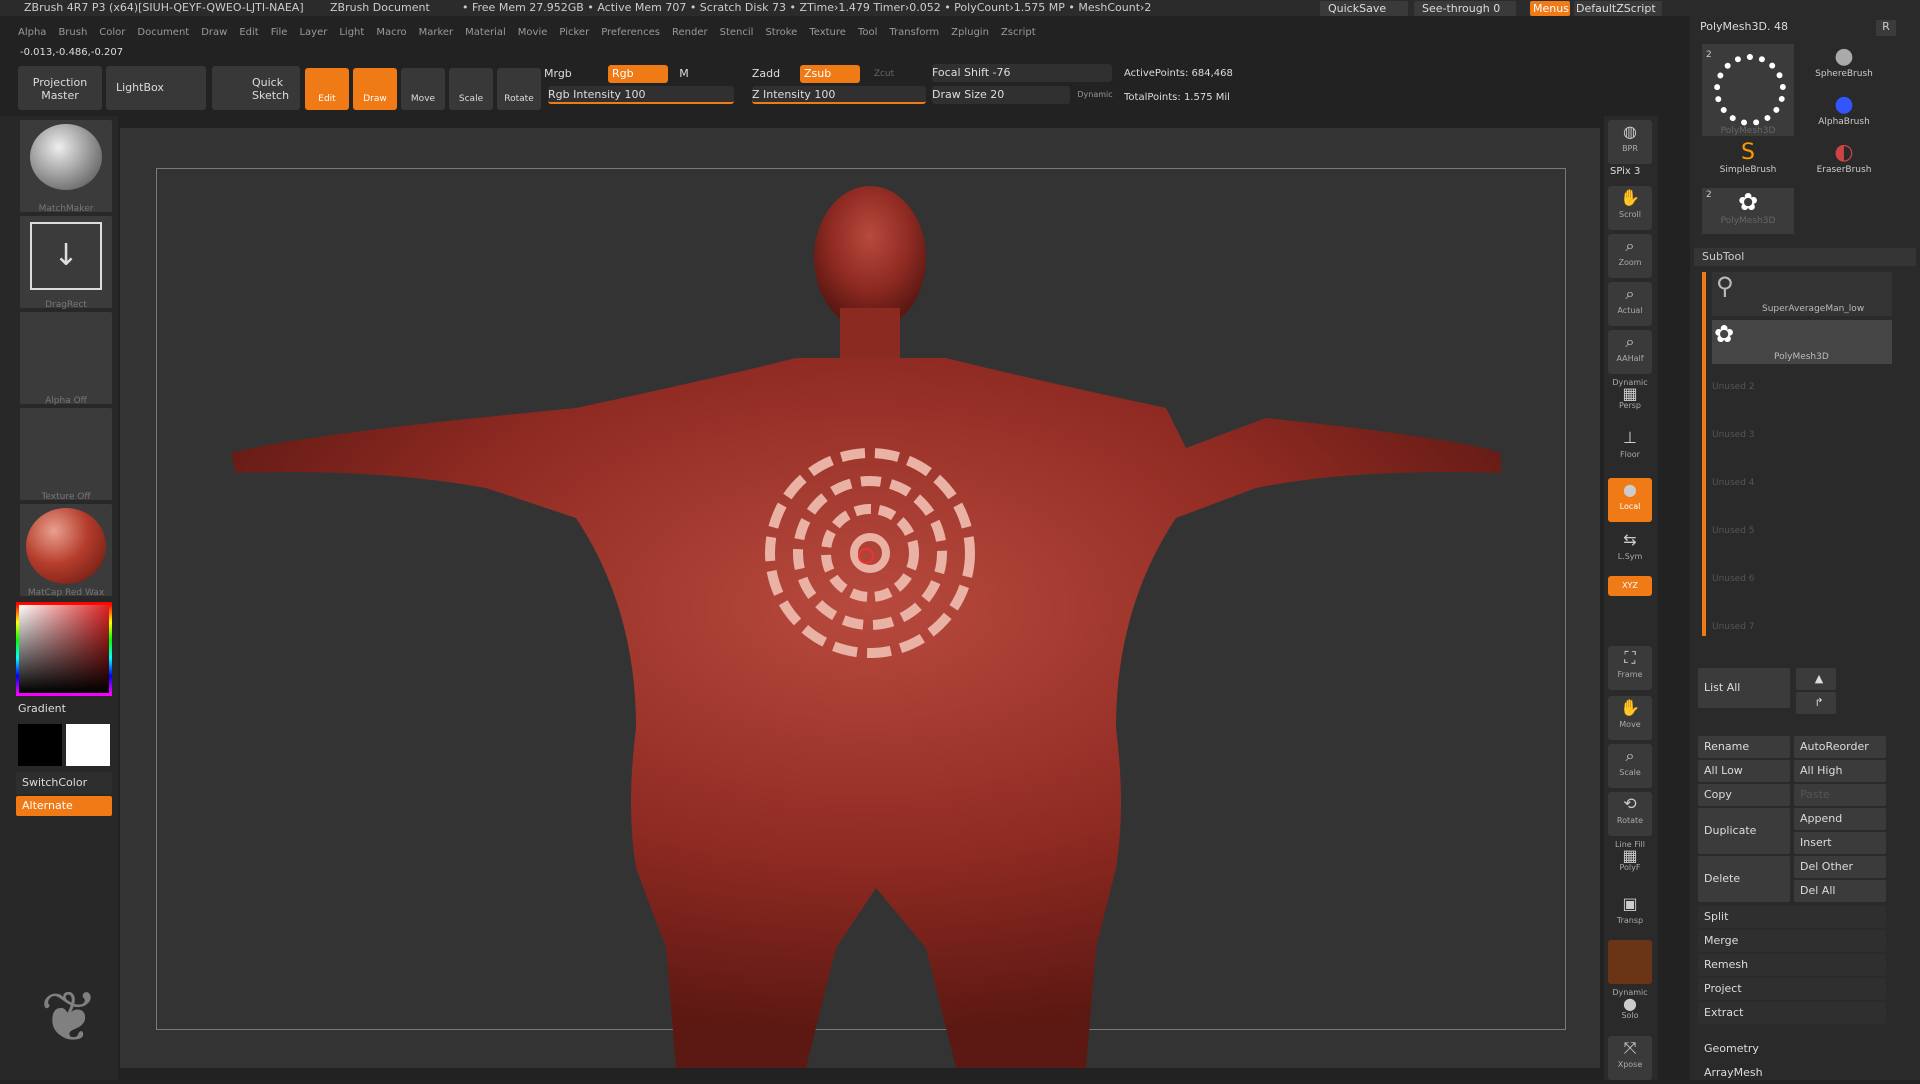 This screenshot has height=1084, width=1920. Describe the element at coordinates (375, 89) in the screenshot. I see `draw-button: Draw` at that location.